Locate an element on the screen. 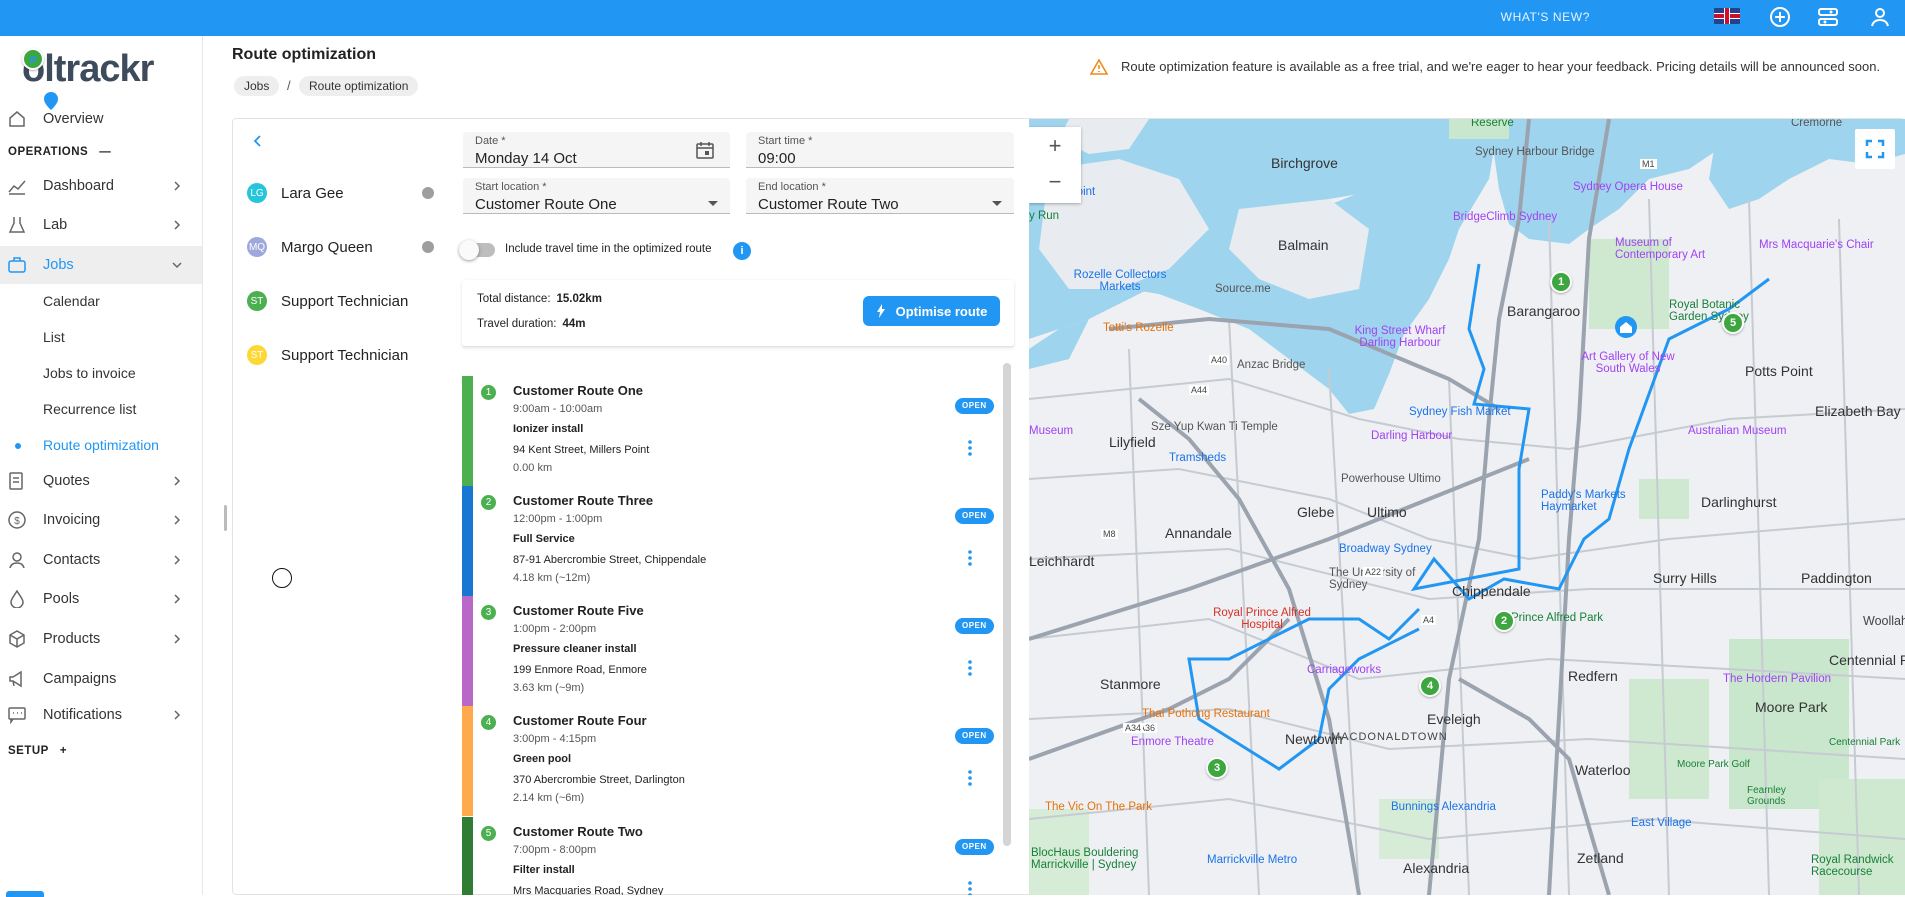 This screenshot has height=897, width=1905. poi-enmore-theatre: Enmore Theatre is located at coordinates (1172, 742).